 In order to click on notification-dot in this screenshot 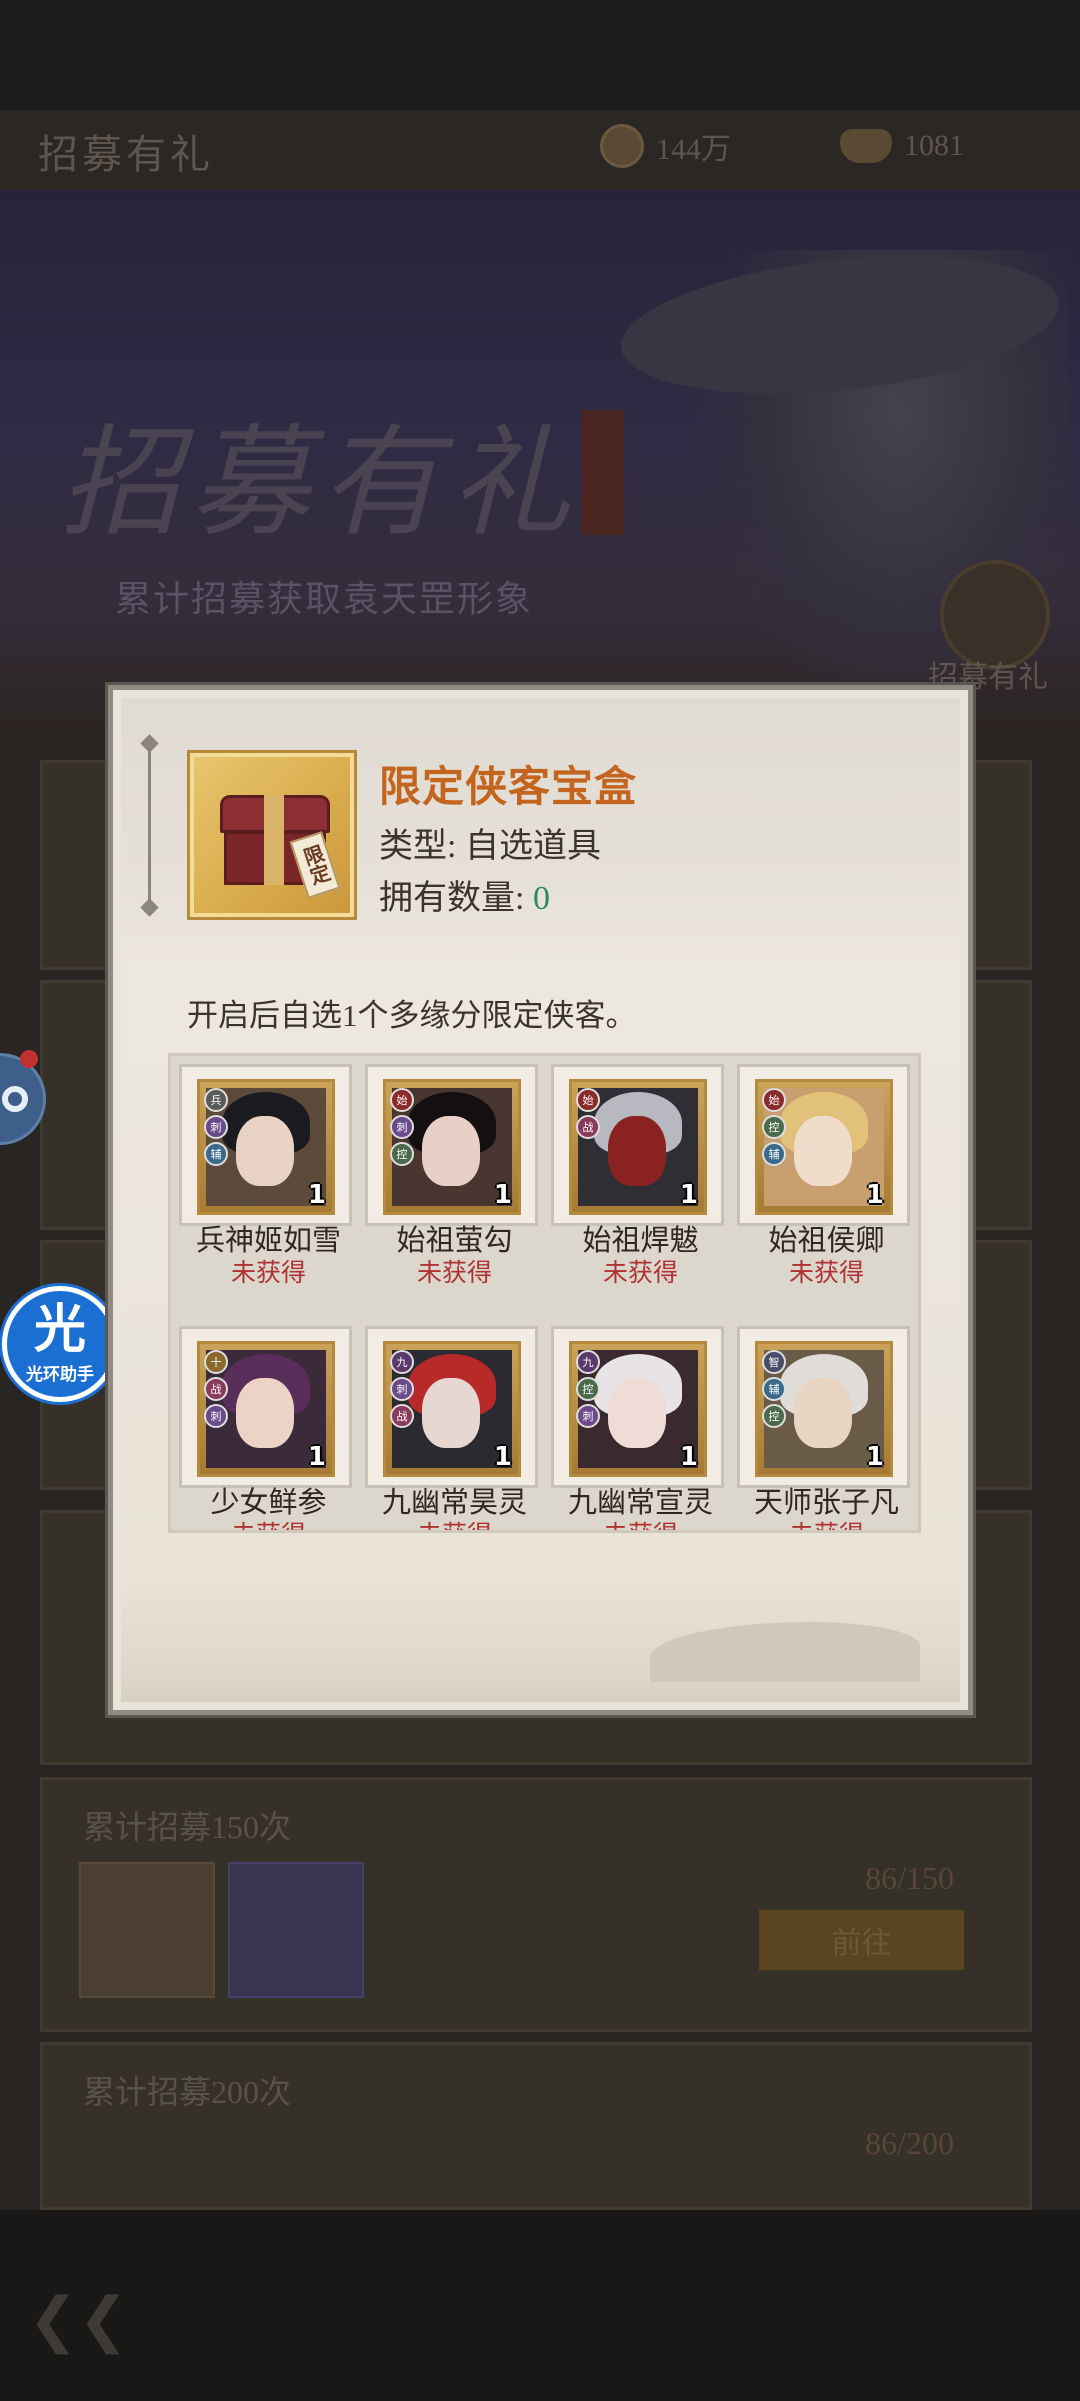, I will do `click(29, 1059)`.